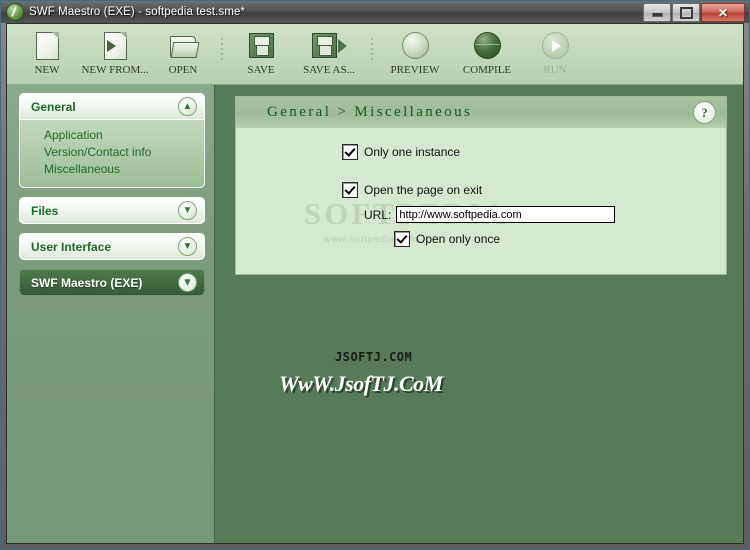 The width and height of the screenshot is (750, 550). Describe the element at coordinates (124, 152) in the screenshot. I see `sidebar-item-version-contact-info: Version/Contact info` at that location.